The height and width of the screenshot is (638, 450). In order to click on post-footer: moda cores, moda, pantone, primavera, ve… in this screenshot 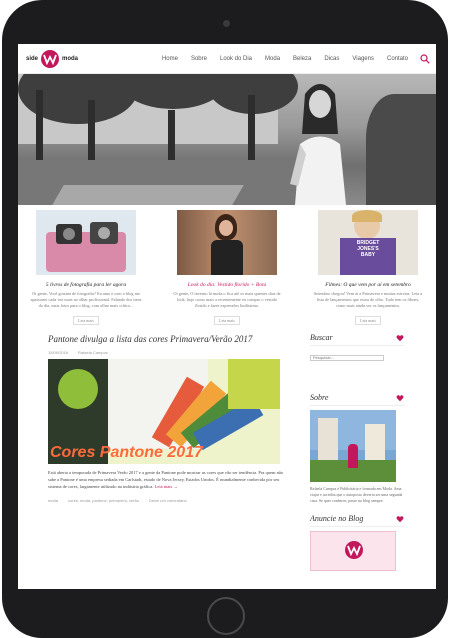, I will do `click(168, 500)`.